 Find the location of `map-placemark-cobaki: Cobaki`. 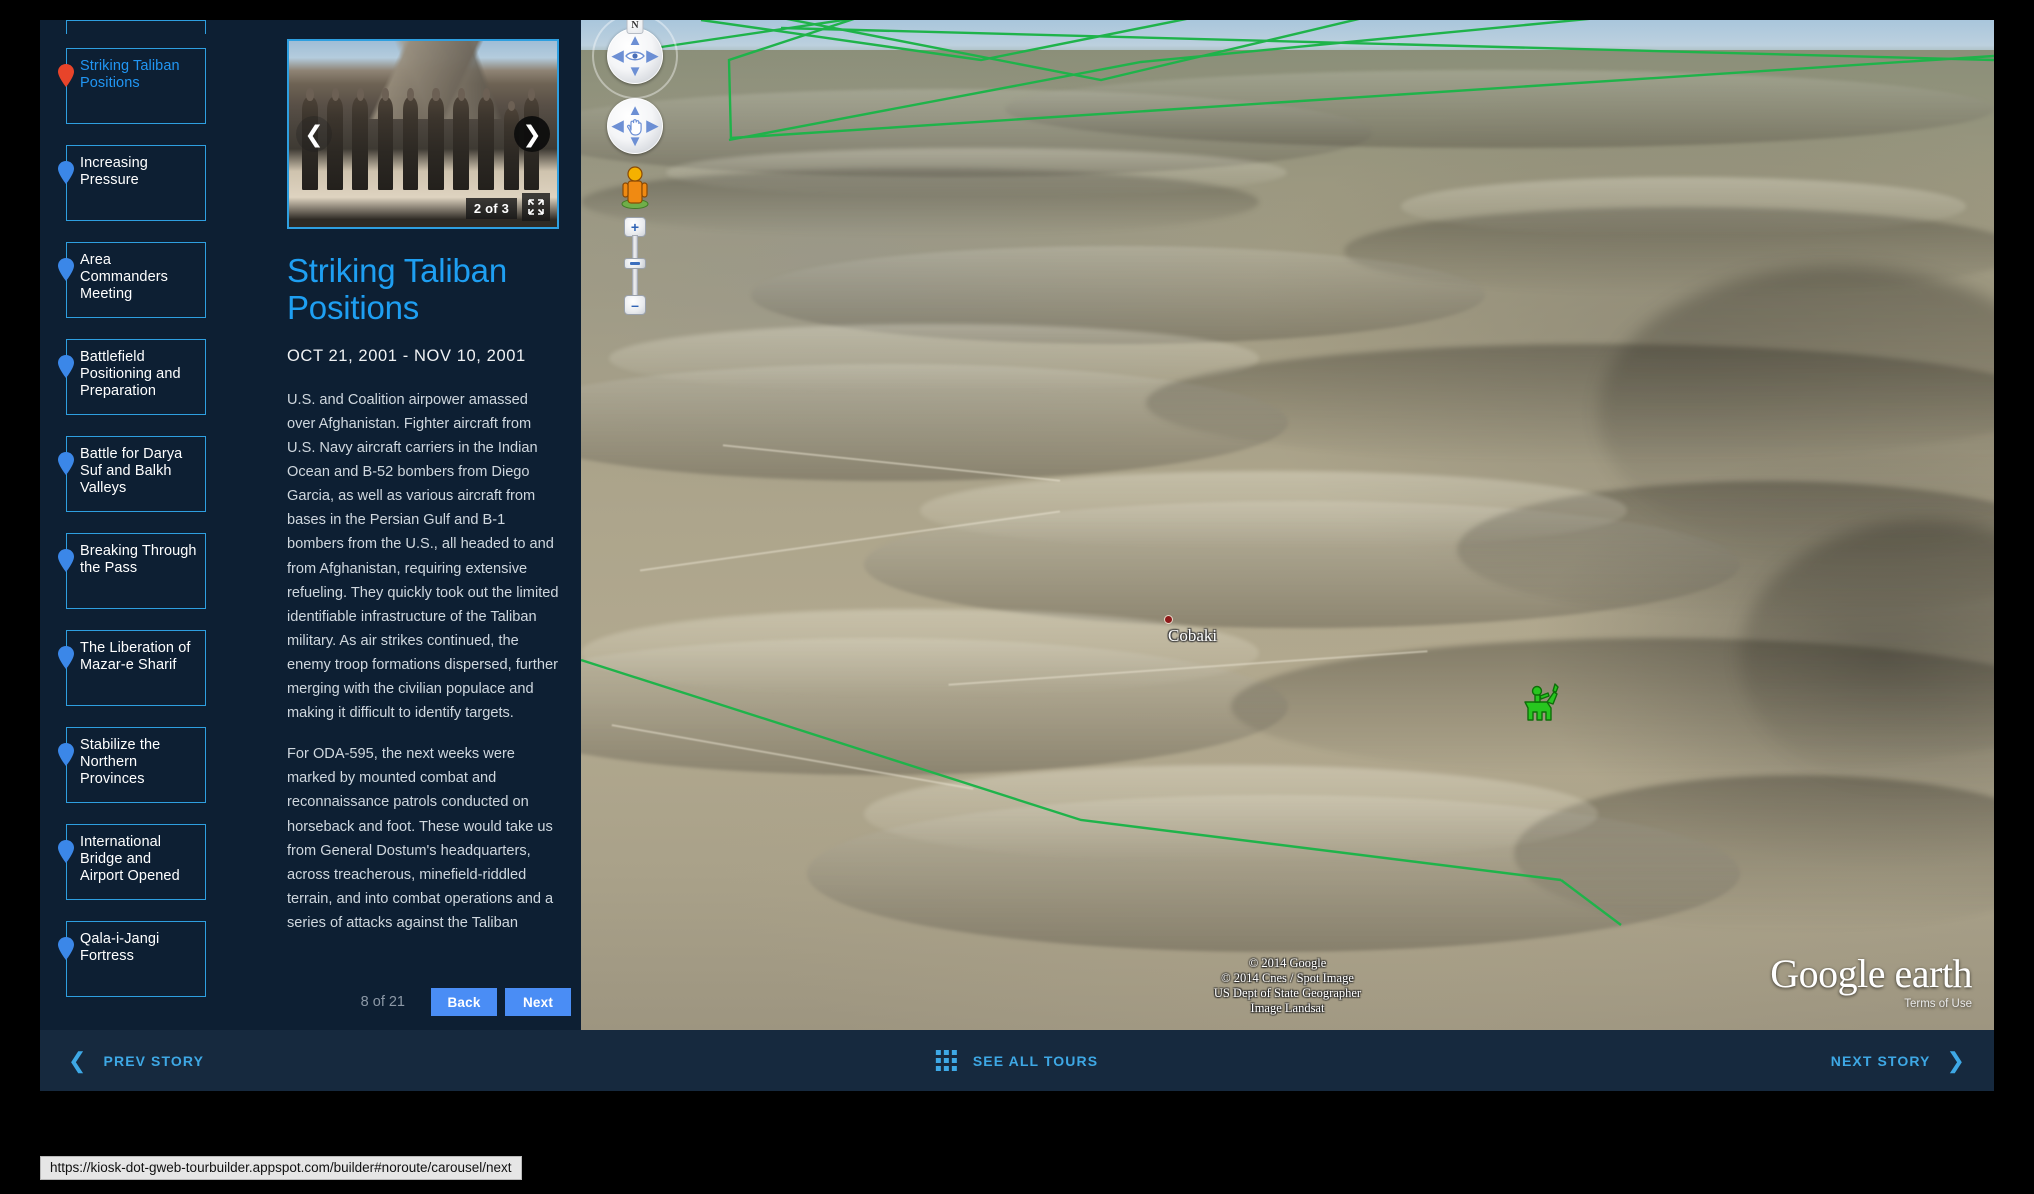

map-placemark-cobaki: Cobaki is located at coordinates (1190, 630).